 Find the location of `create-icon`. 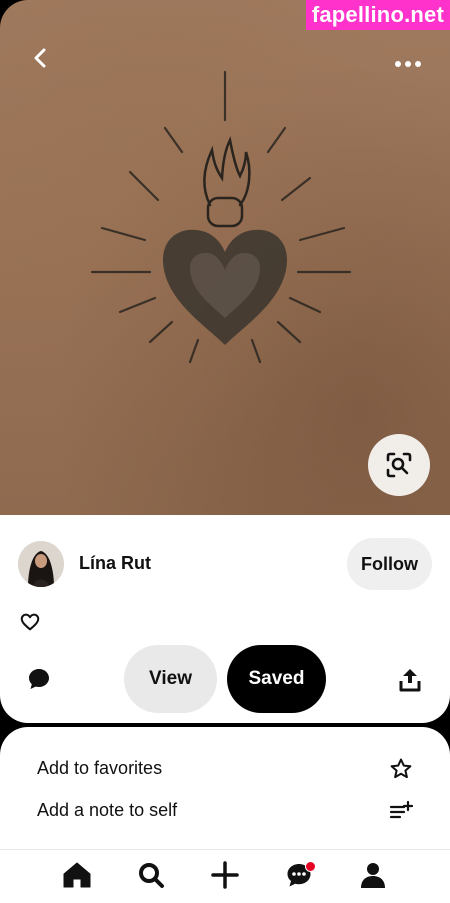

create-icon is located at coordinates (225, 875).